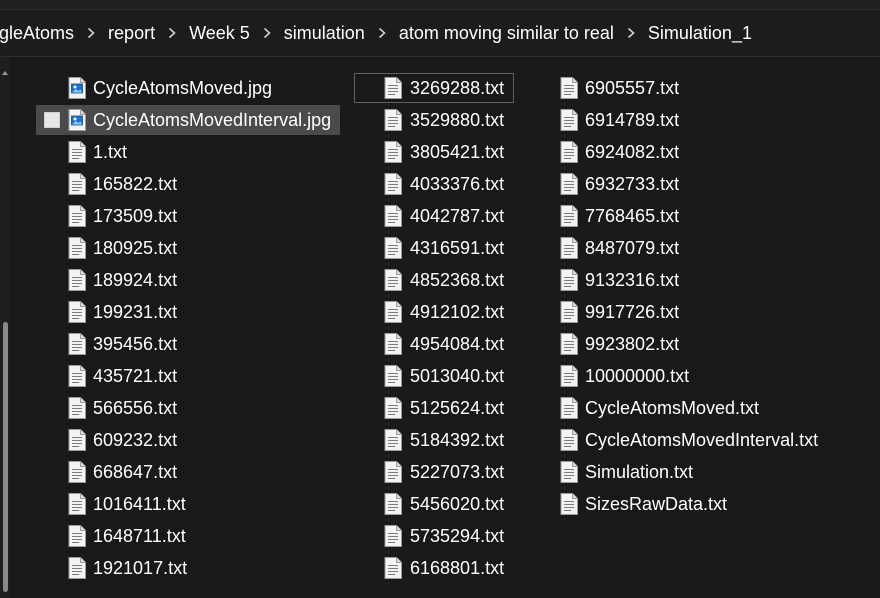 The height and width of the screenshot is (598, 880). What do you see at coordinates (678, 216) in the screenshot?
I see `file-item: 7768465.txt` at bounding box center [678, 216].